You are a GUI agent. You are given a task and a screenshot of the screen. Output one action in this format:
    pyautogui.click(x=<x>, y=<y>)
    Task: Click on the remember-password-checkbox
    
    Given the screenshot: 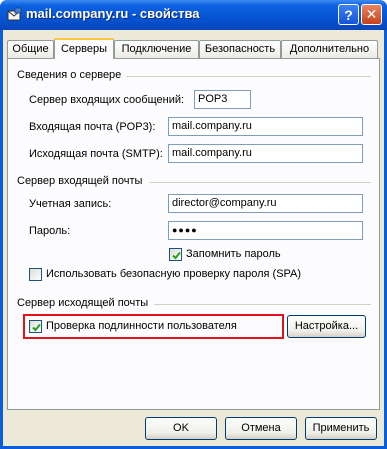 What is the action you would take?
    pyautogui.click(x=175, y=254)
    